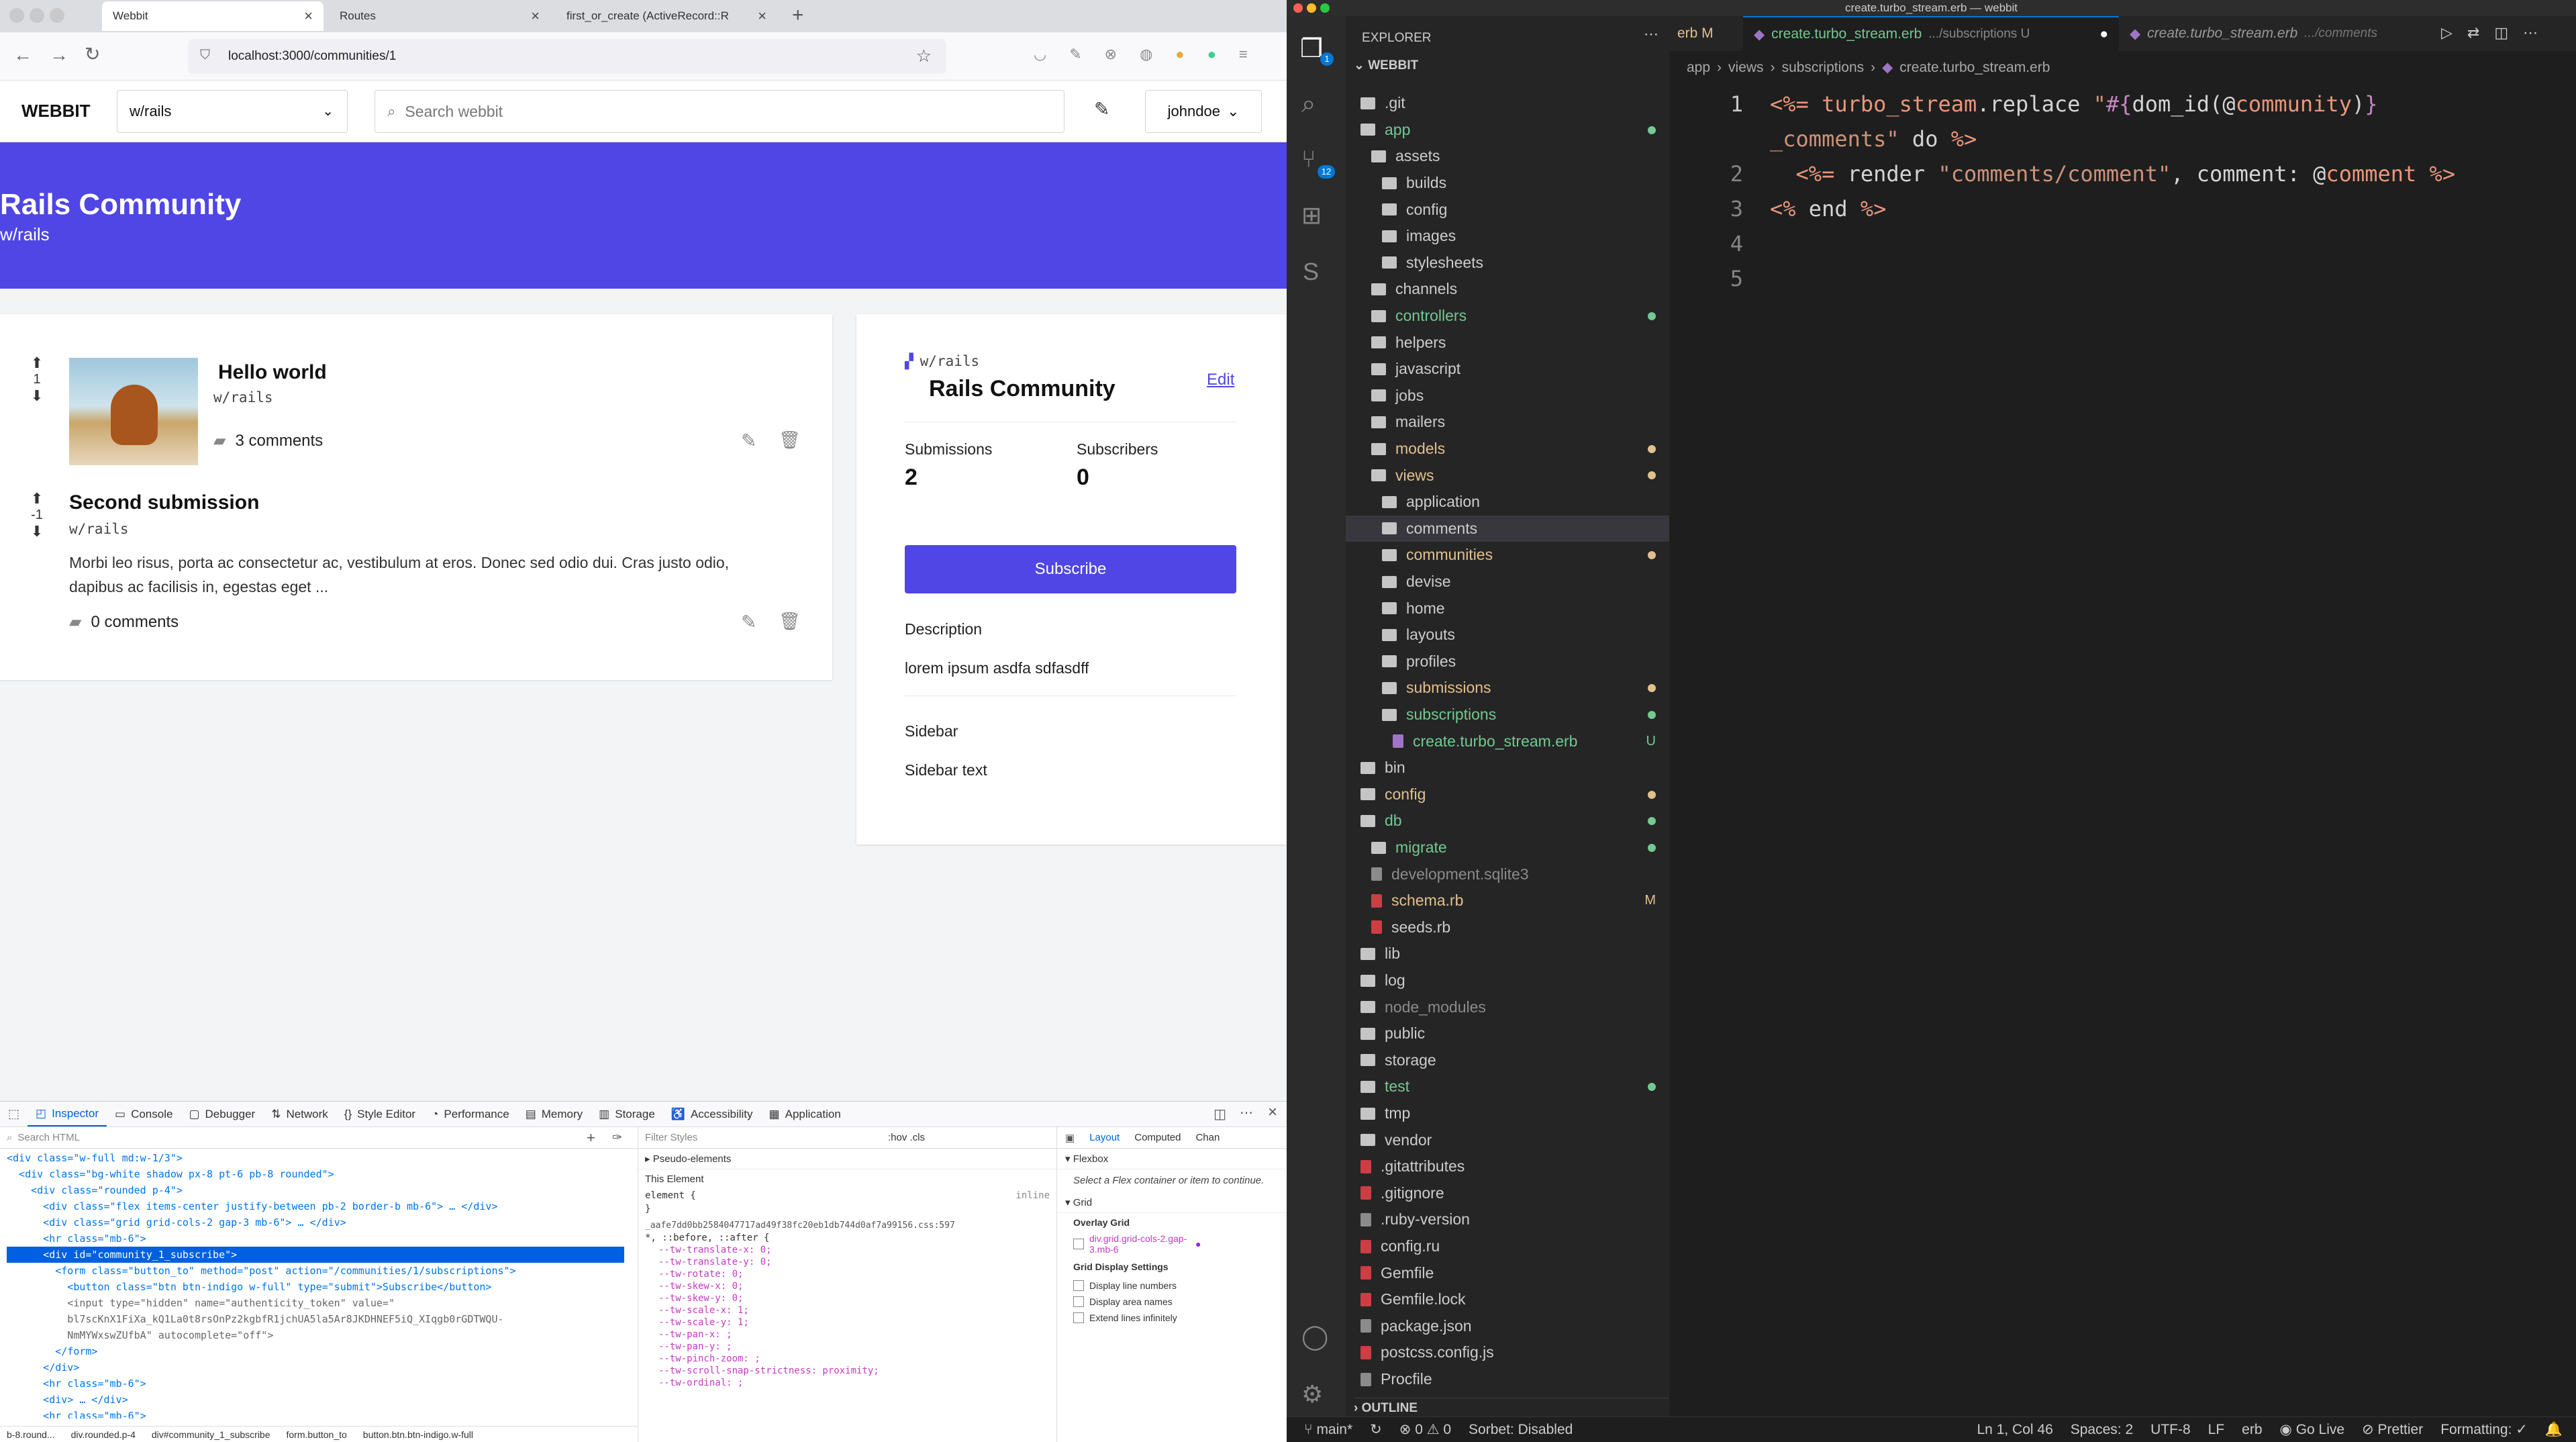  I want to click on menu-icon: ≡, so click(1243, 55).